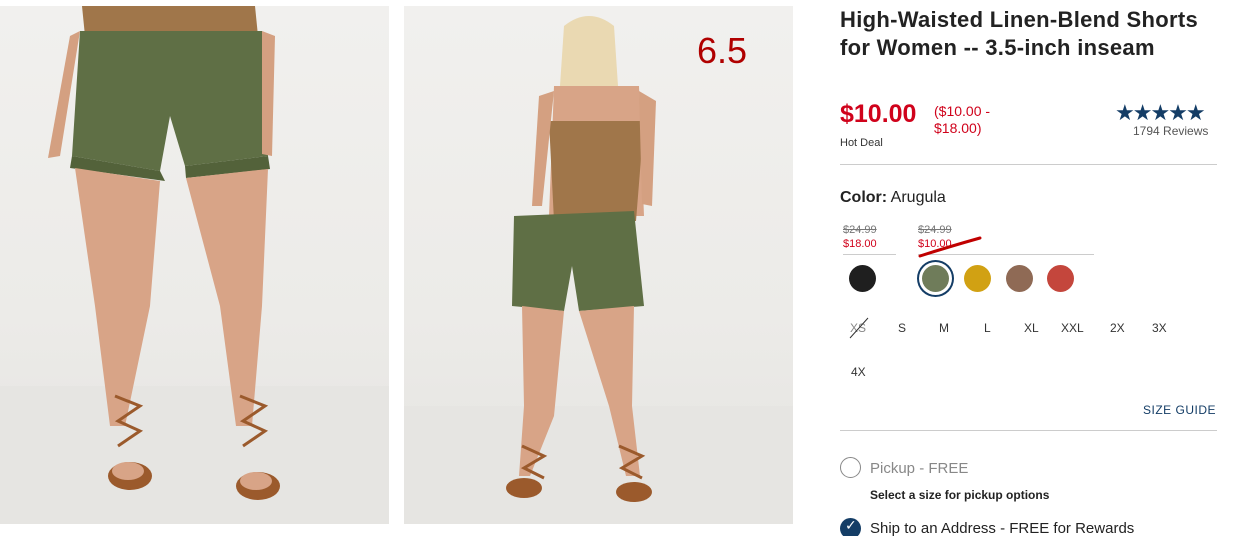 This screenshot has height=536, width=1235. Describe the element at coordinates (962, 119) in the screenshot. I see `price-range: ($10.00 - $18.00)` at that location.